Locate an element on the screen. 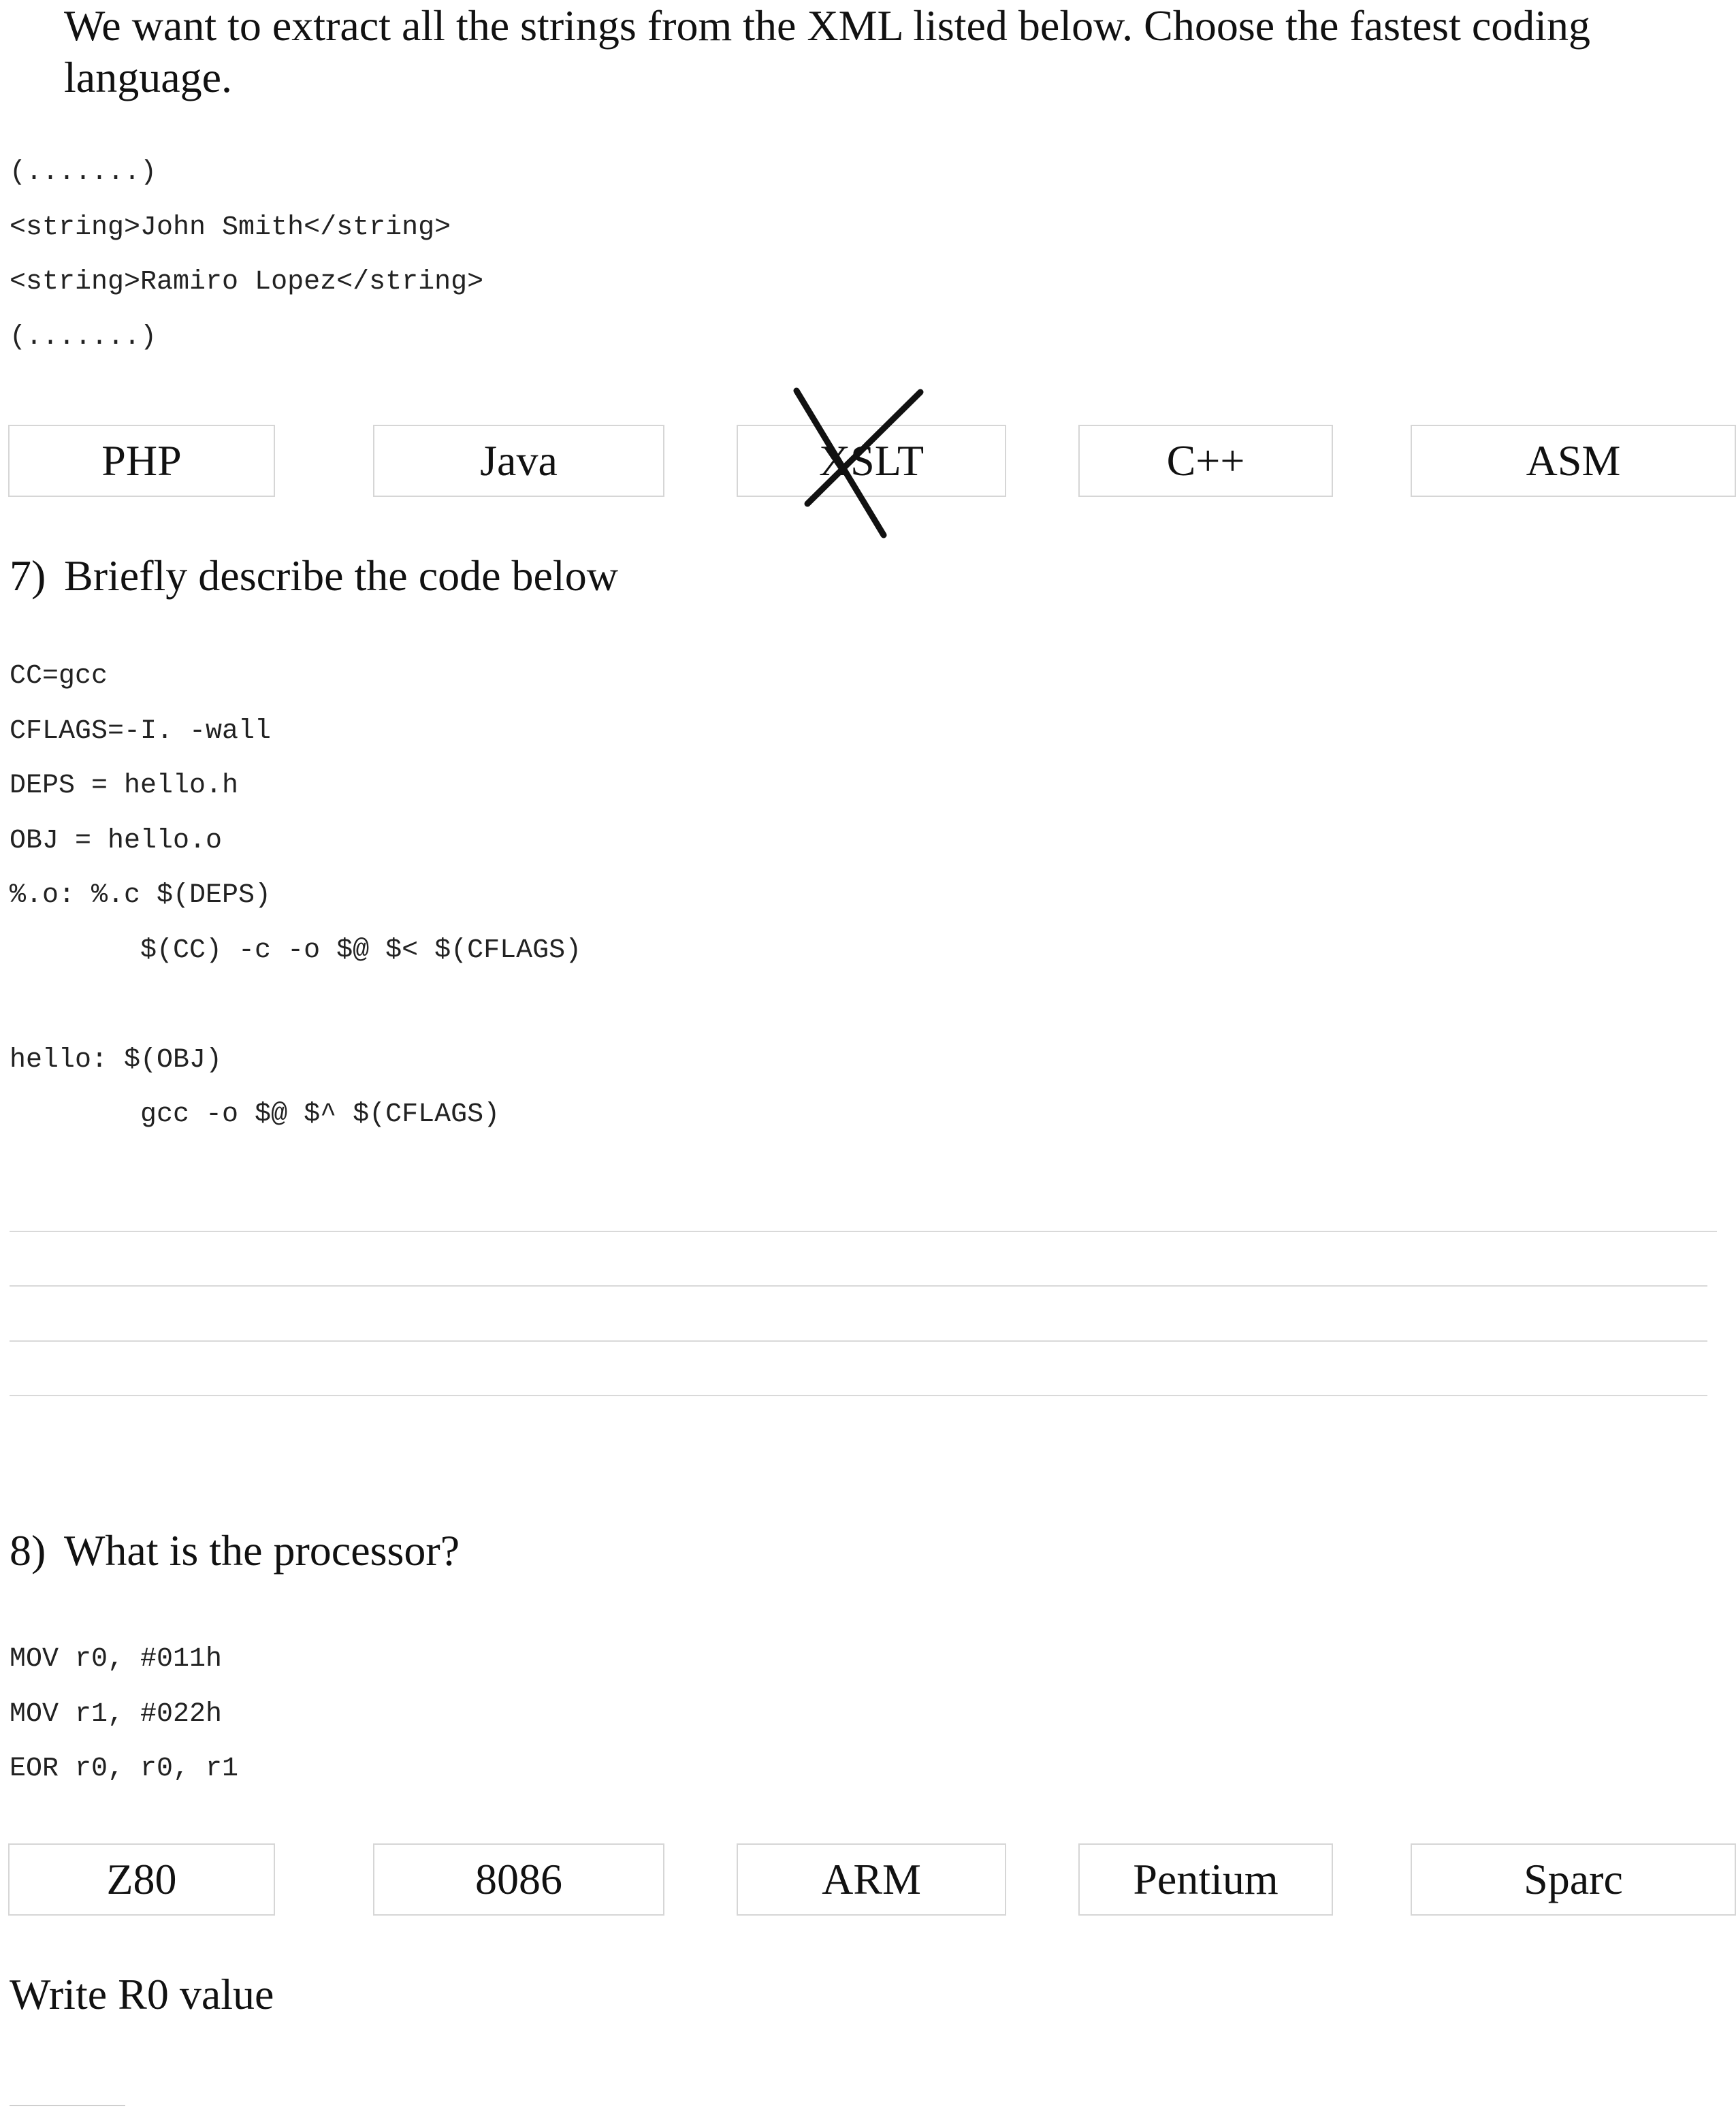 The image size is (1736, 2113). code-line: CC=gcc is located at coordinates (59, 676).